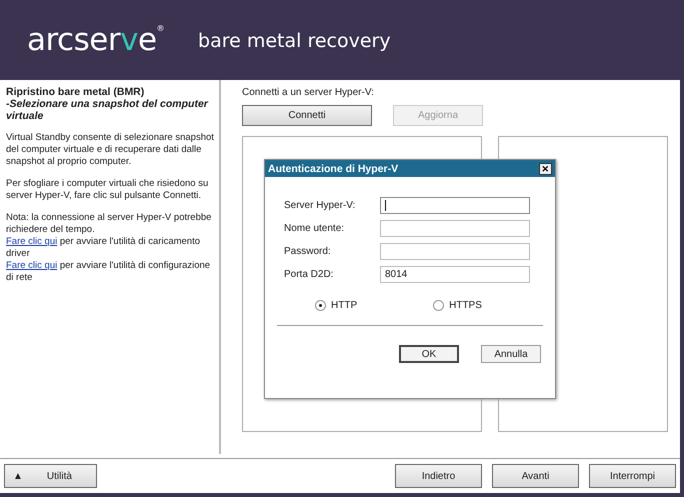 The width and height of the screenshot is (684, 497). I want to click on connect-prompt: Connetti a un server Hyper-V:, so click(308, 92).